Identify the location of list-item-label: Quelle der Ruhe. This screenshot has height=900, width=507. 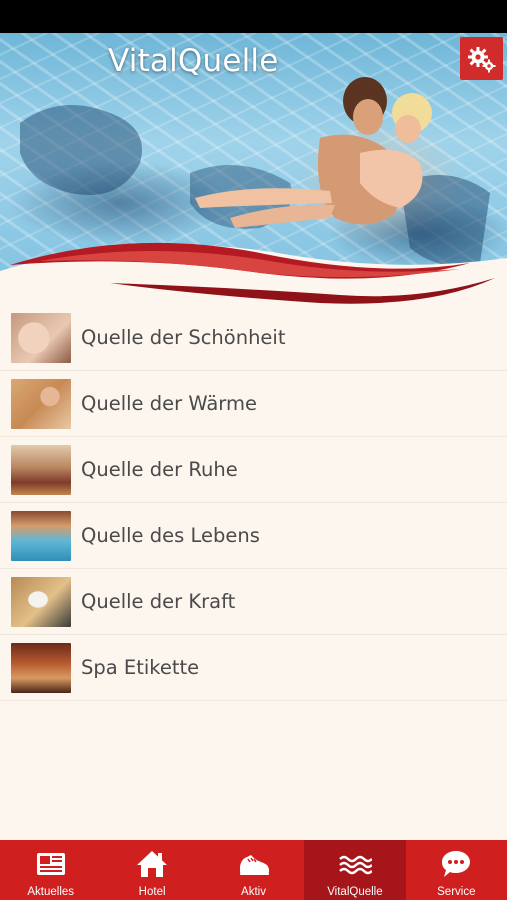
(159, 469).